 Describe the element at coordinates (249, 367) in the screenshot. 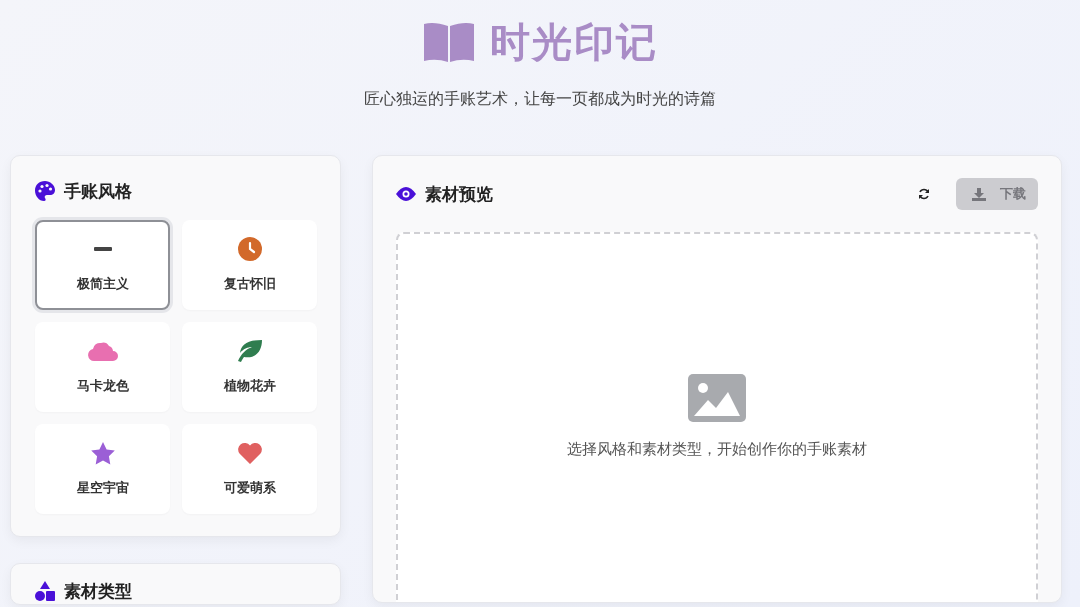

I see `style-option: 植物花卉` at that location.